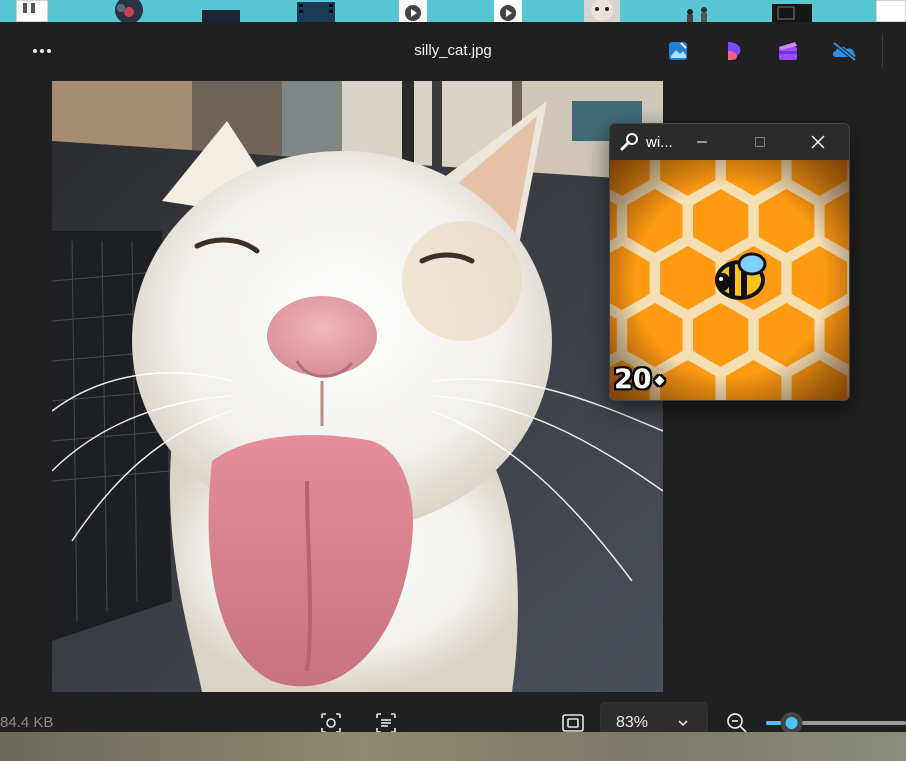 This screenshot has height=761, width=906. I want to click on clipchamp-video-icon, so click(788, 51).